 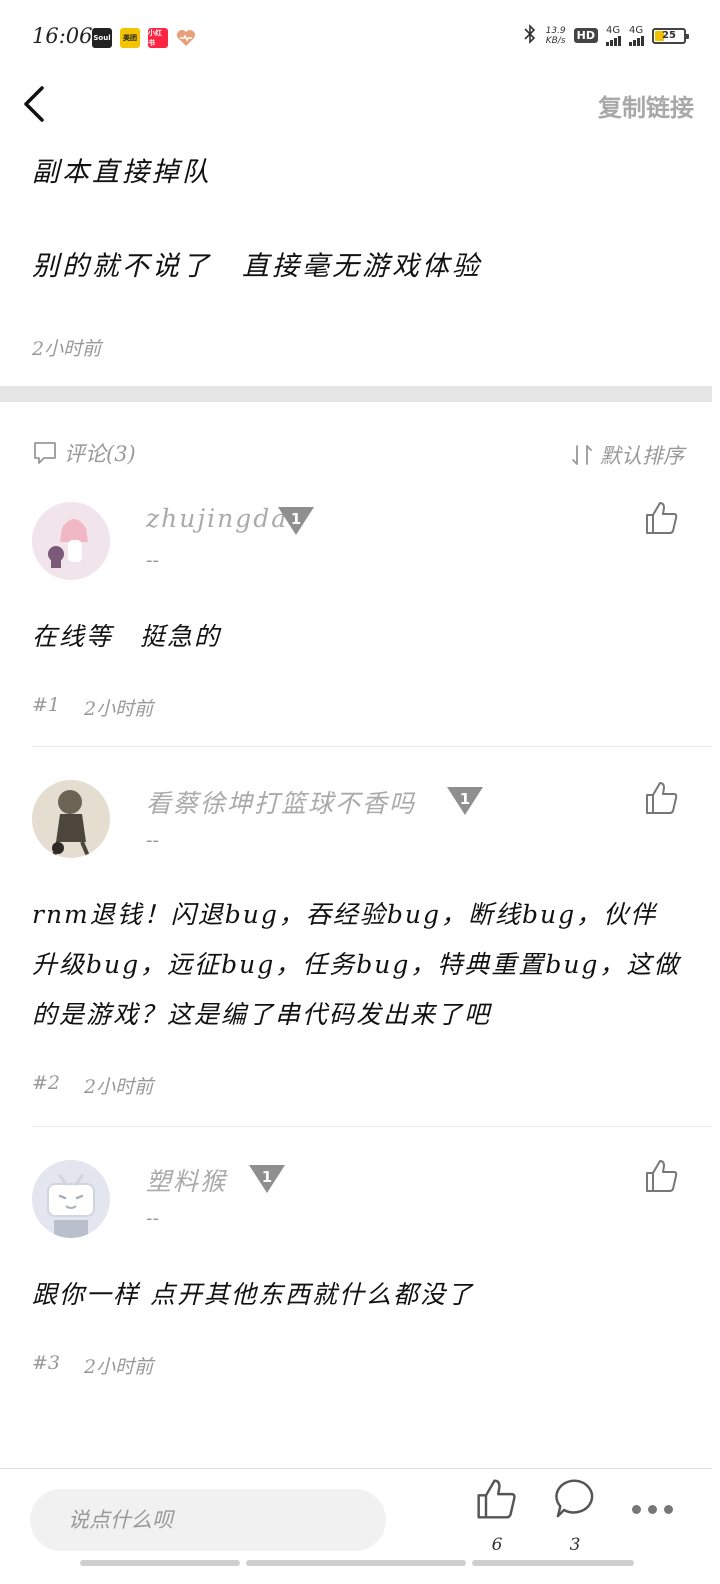 What do you see at coordinates (585, 35) in the screenshot?
I see `hd-badge: HD` at bounding box center [585, 35].